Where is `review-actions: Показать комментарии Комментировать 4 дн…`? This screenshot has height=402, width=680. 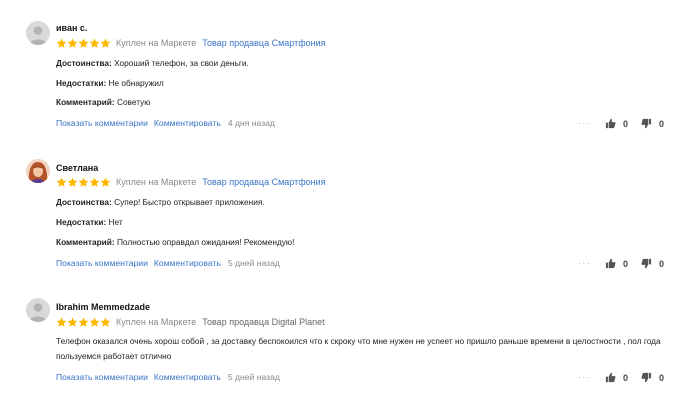 review-actions: Показать комментарии Комментировать 4 дн… is located at coordinates (165, 123).